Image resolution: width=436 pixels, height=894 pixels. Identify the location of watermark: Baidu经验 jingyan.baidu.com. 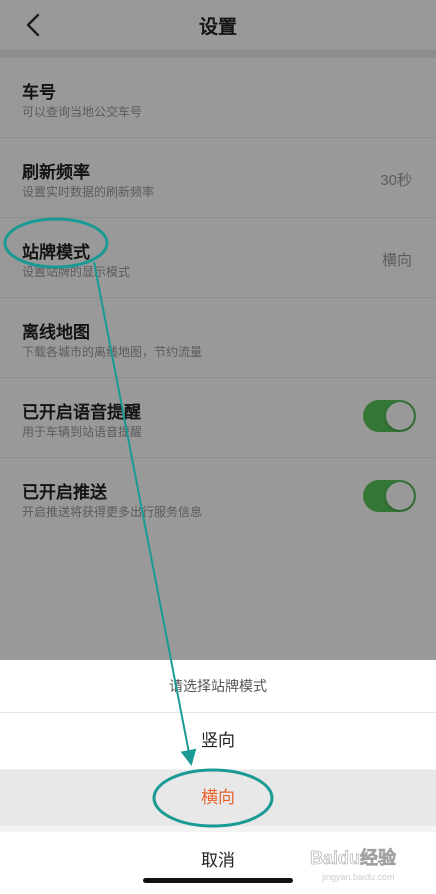
(365, 864).